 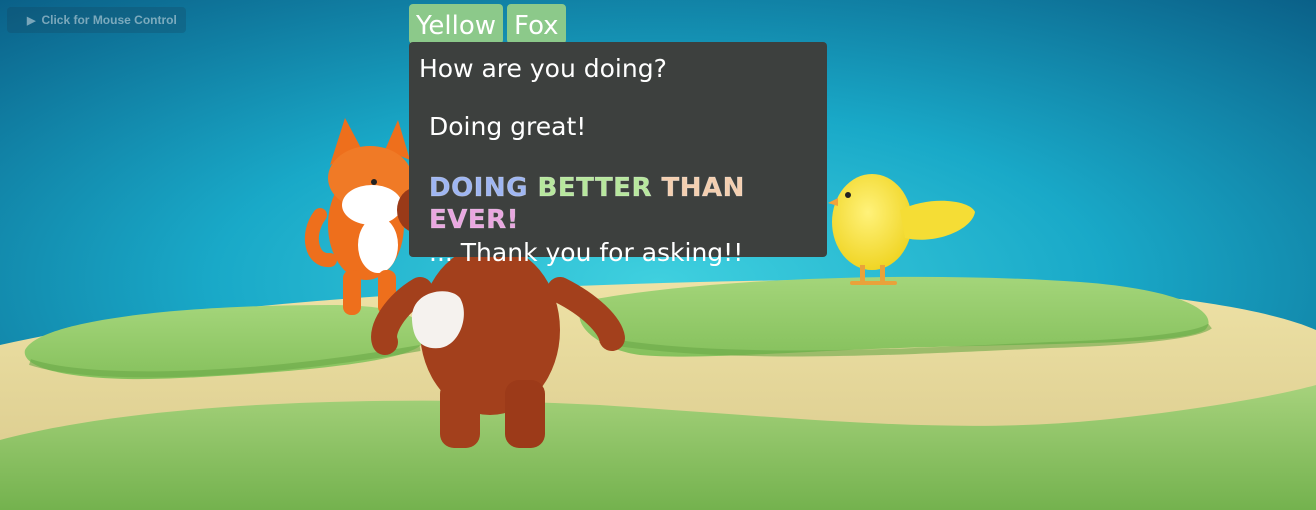 I want to click on mouse-control-button: ▶ Click for Mouse Control, so click(x=96, y=20).